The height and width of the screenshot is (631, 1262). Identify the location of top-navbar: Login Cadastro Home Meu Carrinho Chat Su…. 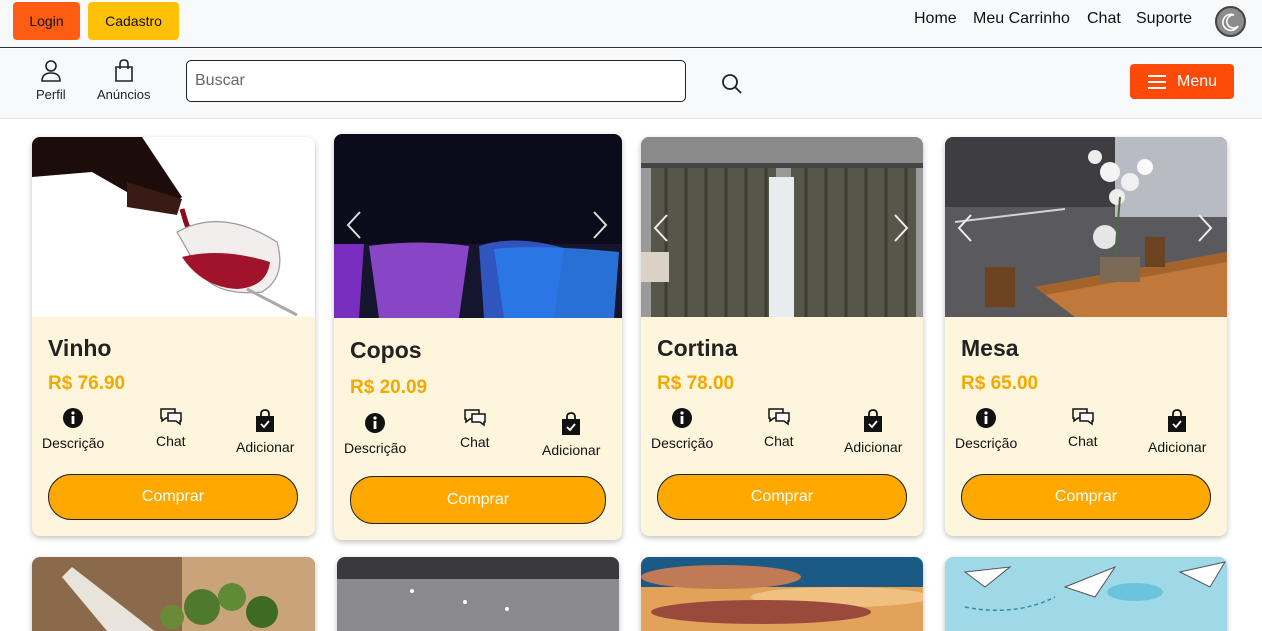
(631, 24).